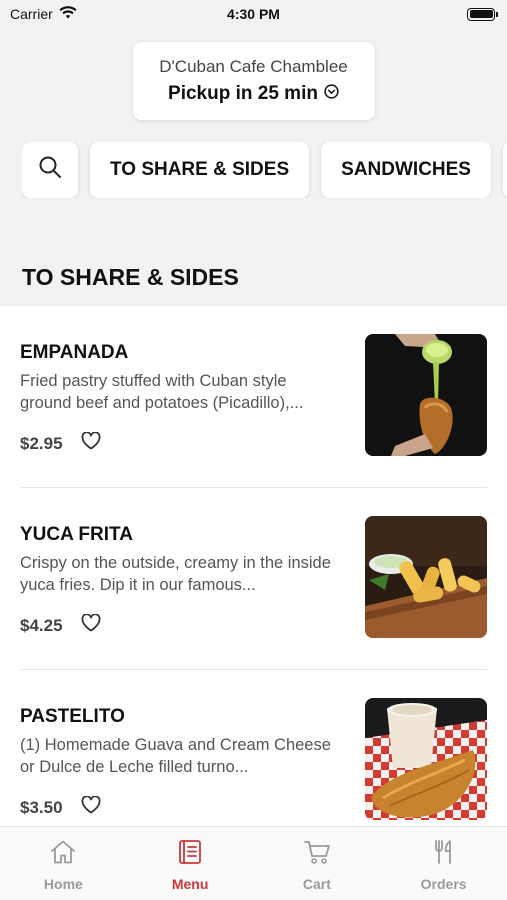 Image resolution: width=507 pixels, height=900 pixels. I want to click on item-price-row: $3.50, so click(60, 807).